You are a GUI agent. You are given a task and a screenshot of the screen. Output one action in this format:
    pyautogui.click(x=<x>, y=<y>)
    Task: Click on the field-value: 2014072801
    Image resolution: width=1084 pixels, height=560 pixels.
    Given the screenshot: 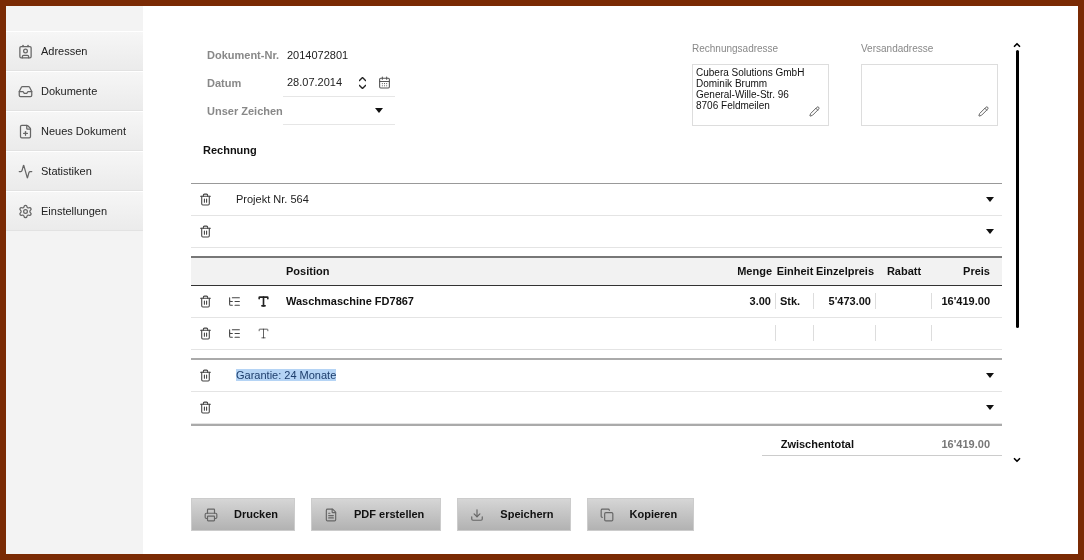 What is the action you would take?
    pyautogui.click(x=317, y=55)
    